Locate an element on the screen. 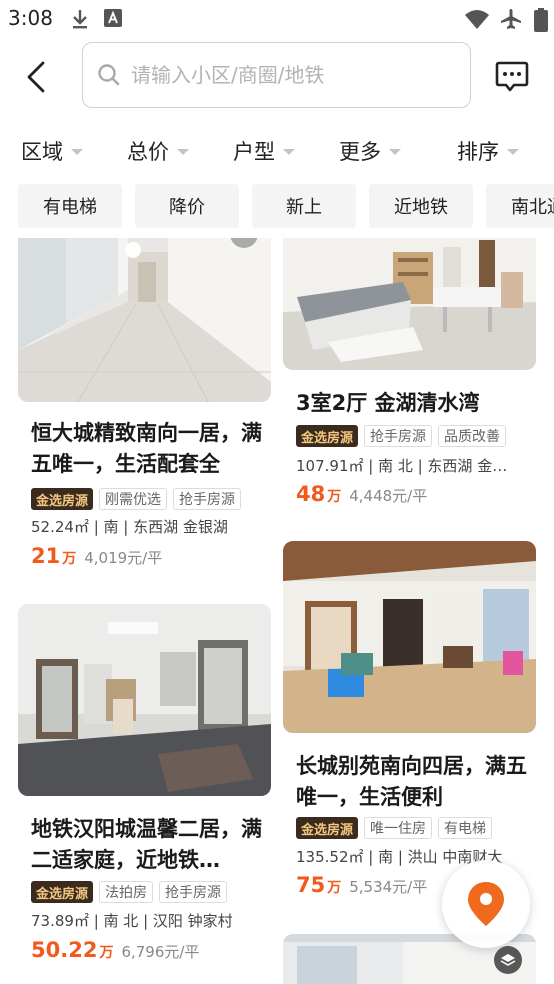 The image size is (554, 984). unit-price: 4,019元/平 is located at coordinates (123, 558).